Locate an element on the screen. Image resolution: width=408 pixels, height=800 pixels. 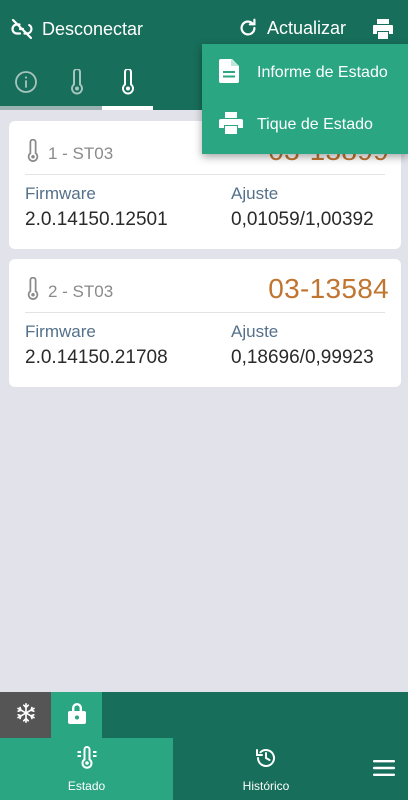
disconnect-button: Desconectar is located at coordinates (76, 29).